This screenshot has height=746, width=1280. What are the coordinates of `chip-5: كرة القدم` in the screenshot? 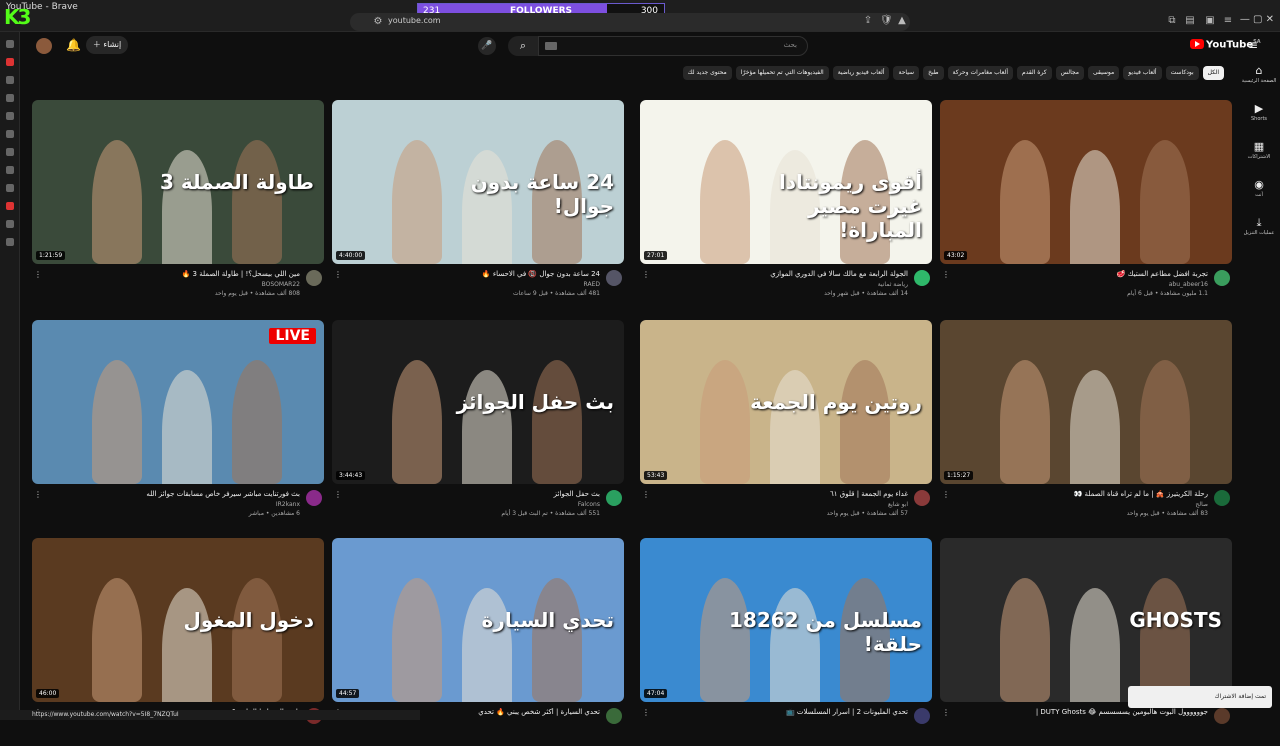 It's located at (1034, 73).